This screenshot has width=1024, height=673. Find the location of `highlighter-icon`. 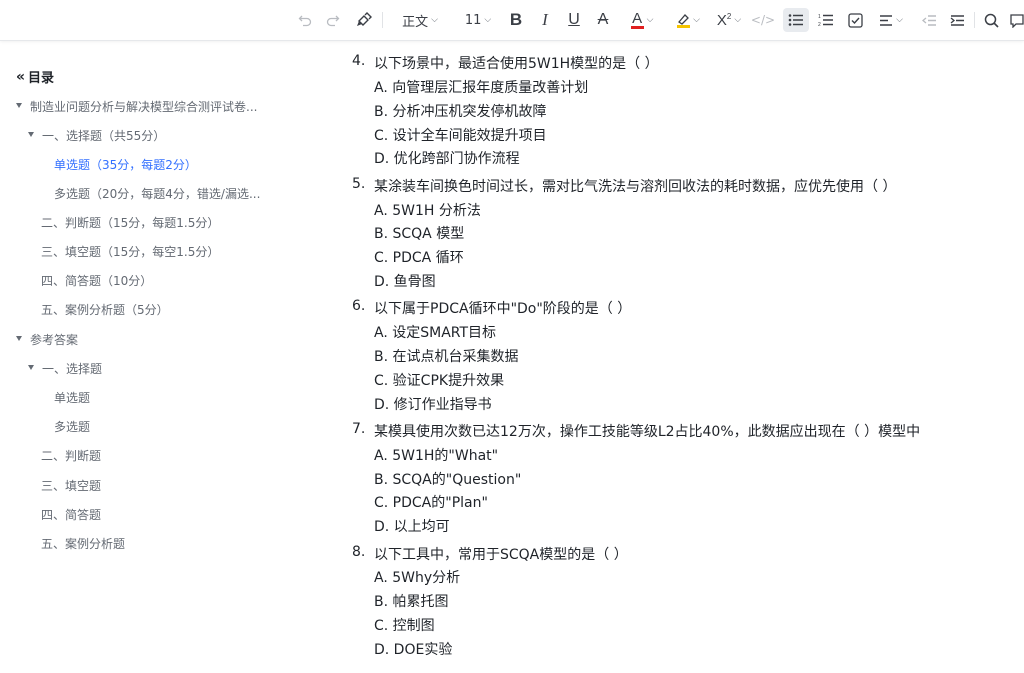

highlighter-icon is located at coordinates (683, 20).